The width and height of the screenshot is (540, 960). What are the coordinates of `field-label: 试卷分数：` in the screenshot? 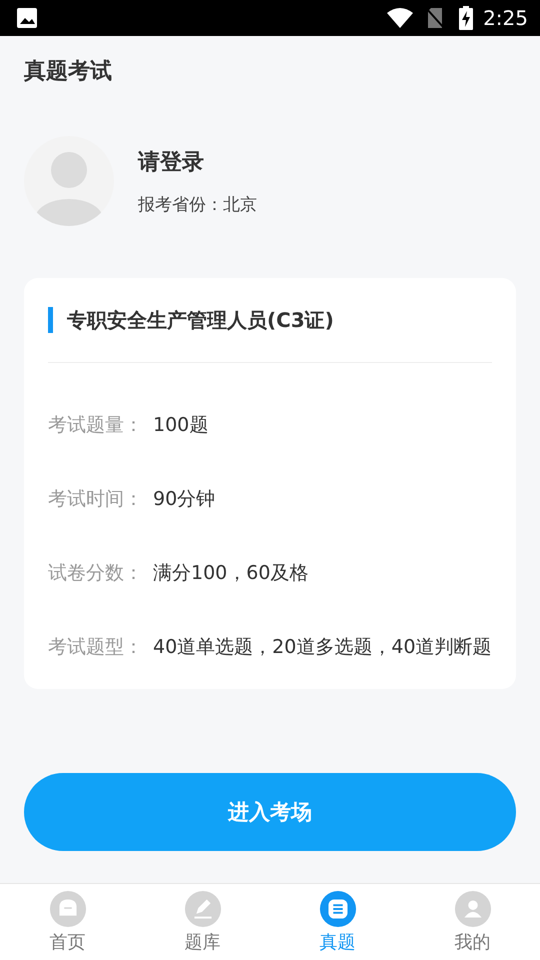 It's located at (96, 573).